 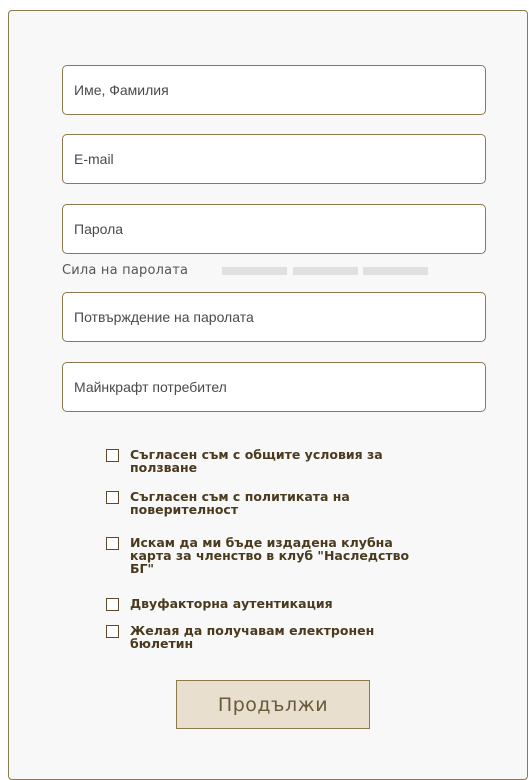 I want to click on password-strength-label: Сила на паролата, so click(x=125, y=270).